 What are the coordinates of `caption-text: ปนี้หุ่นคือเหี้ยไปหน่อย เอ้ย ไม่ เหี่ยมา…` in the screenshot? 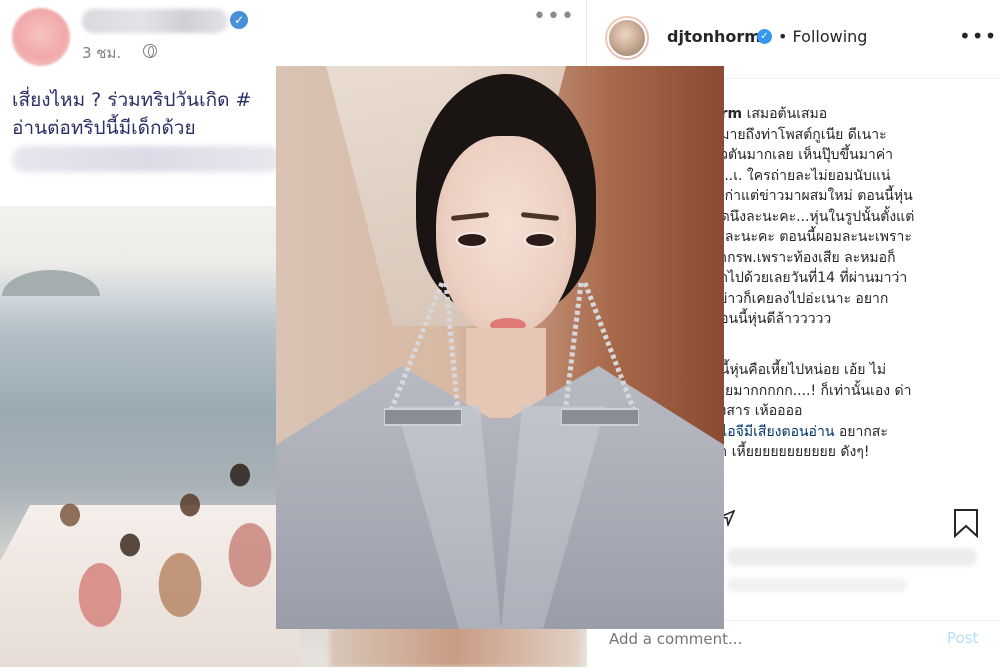 It's located at (811, 390).